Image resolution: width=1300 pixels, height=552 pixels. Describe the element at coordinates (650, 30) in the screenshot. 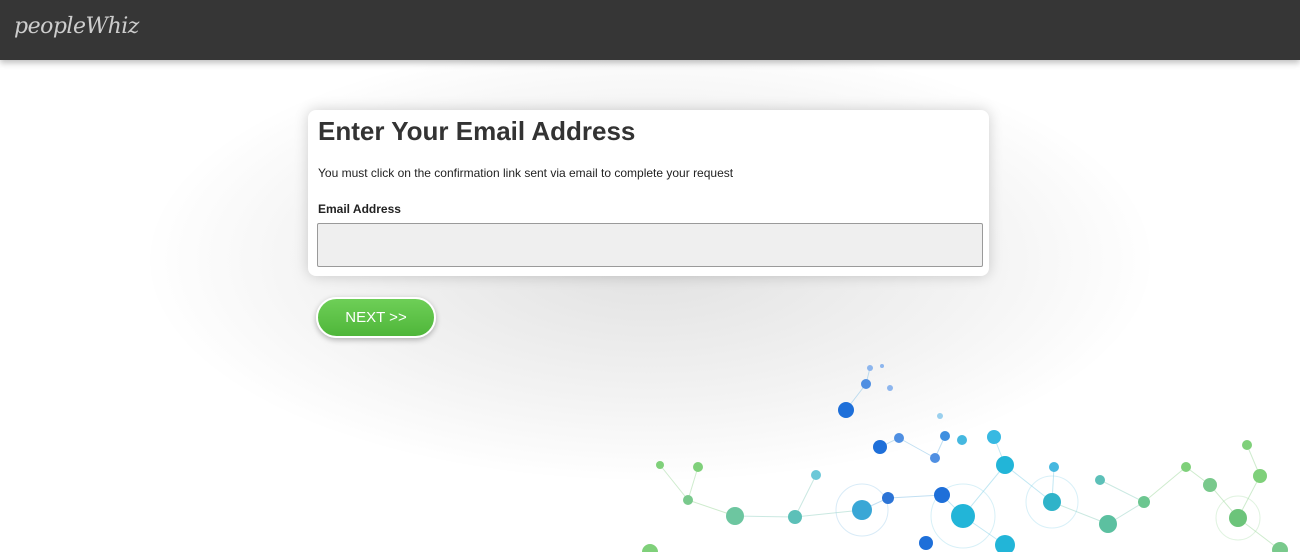

I see `top-header-bar: peopleWhiz` at that location.